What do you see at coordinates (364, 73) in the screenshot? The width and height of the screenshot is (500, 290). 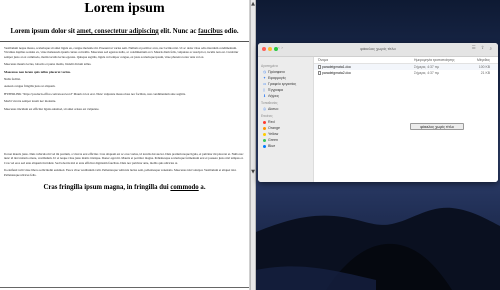 I see `file-name-cell: paradeigmata2.doc` at bounding box center [364, 73].